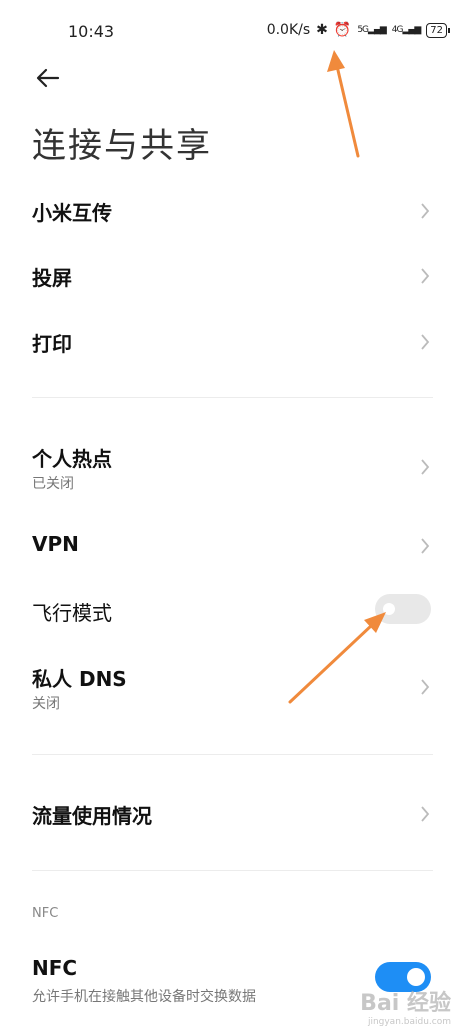 This screenshot has width=465, height=1033. I want to click on annotation-arrow-head, so click(336, 61).